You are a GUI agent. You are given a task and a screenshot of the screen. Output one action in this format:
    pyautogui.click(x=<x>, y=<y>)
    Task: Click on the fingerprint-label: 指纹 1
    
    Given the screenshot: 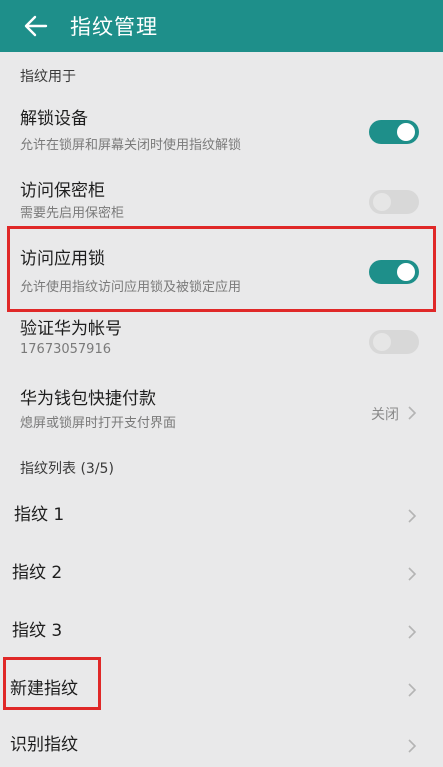 What is the action you would take?
    pyautogui.click(x=39, y=515)
    